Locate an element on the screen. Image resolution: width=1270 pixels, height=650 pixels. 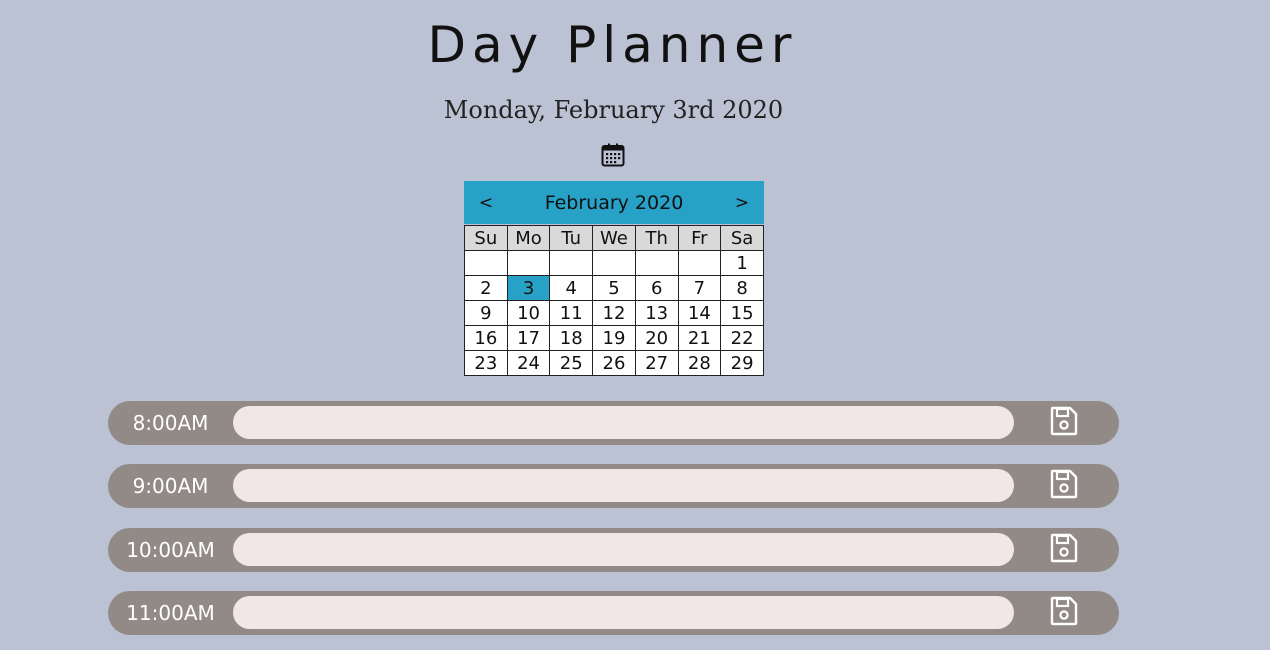
week-row: 9 10 11 12 13 14 15 is located at coordinates (614, 313).